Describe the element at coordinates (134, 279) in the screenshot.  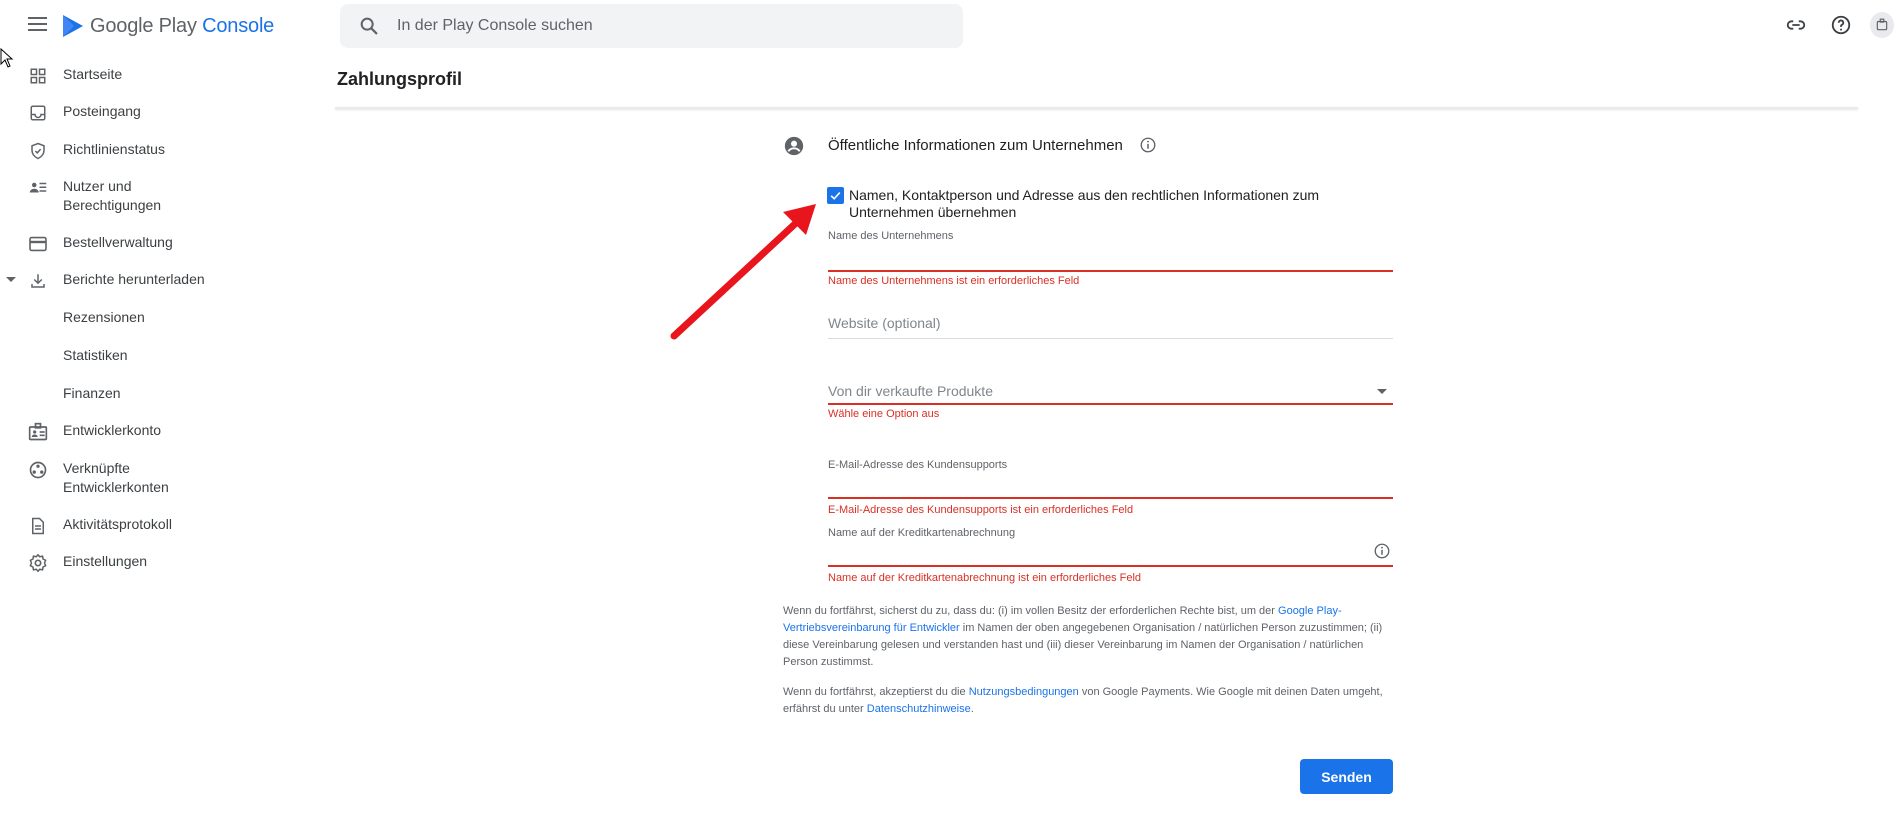
I see `sidebar-item-label: Berichte herunterladen` at that location.